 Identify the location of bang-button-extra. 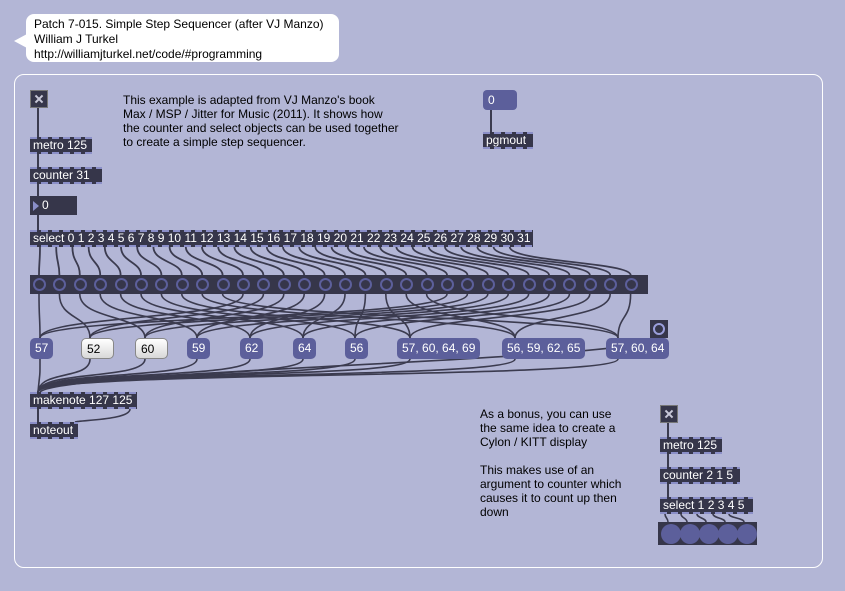
(659, 329).